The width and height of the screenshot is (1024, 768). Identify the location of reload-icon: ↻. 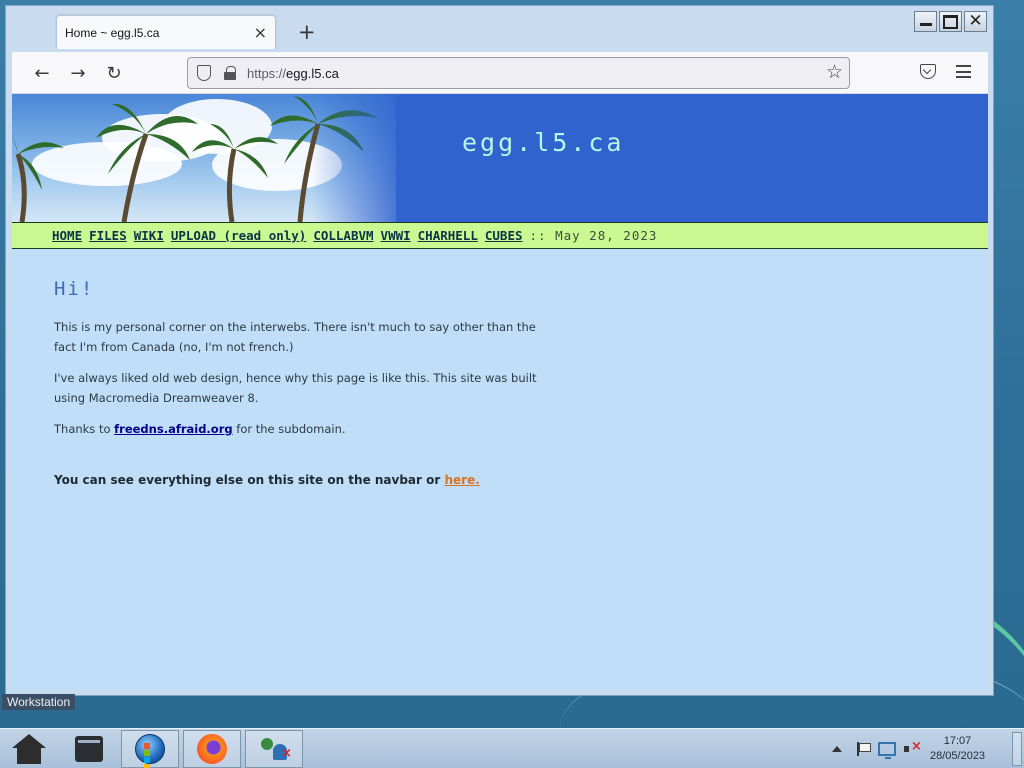
(114, 73).